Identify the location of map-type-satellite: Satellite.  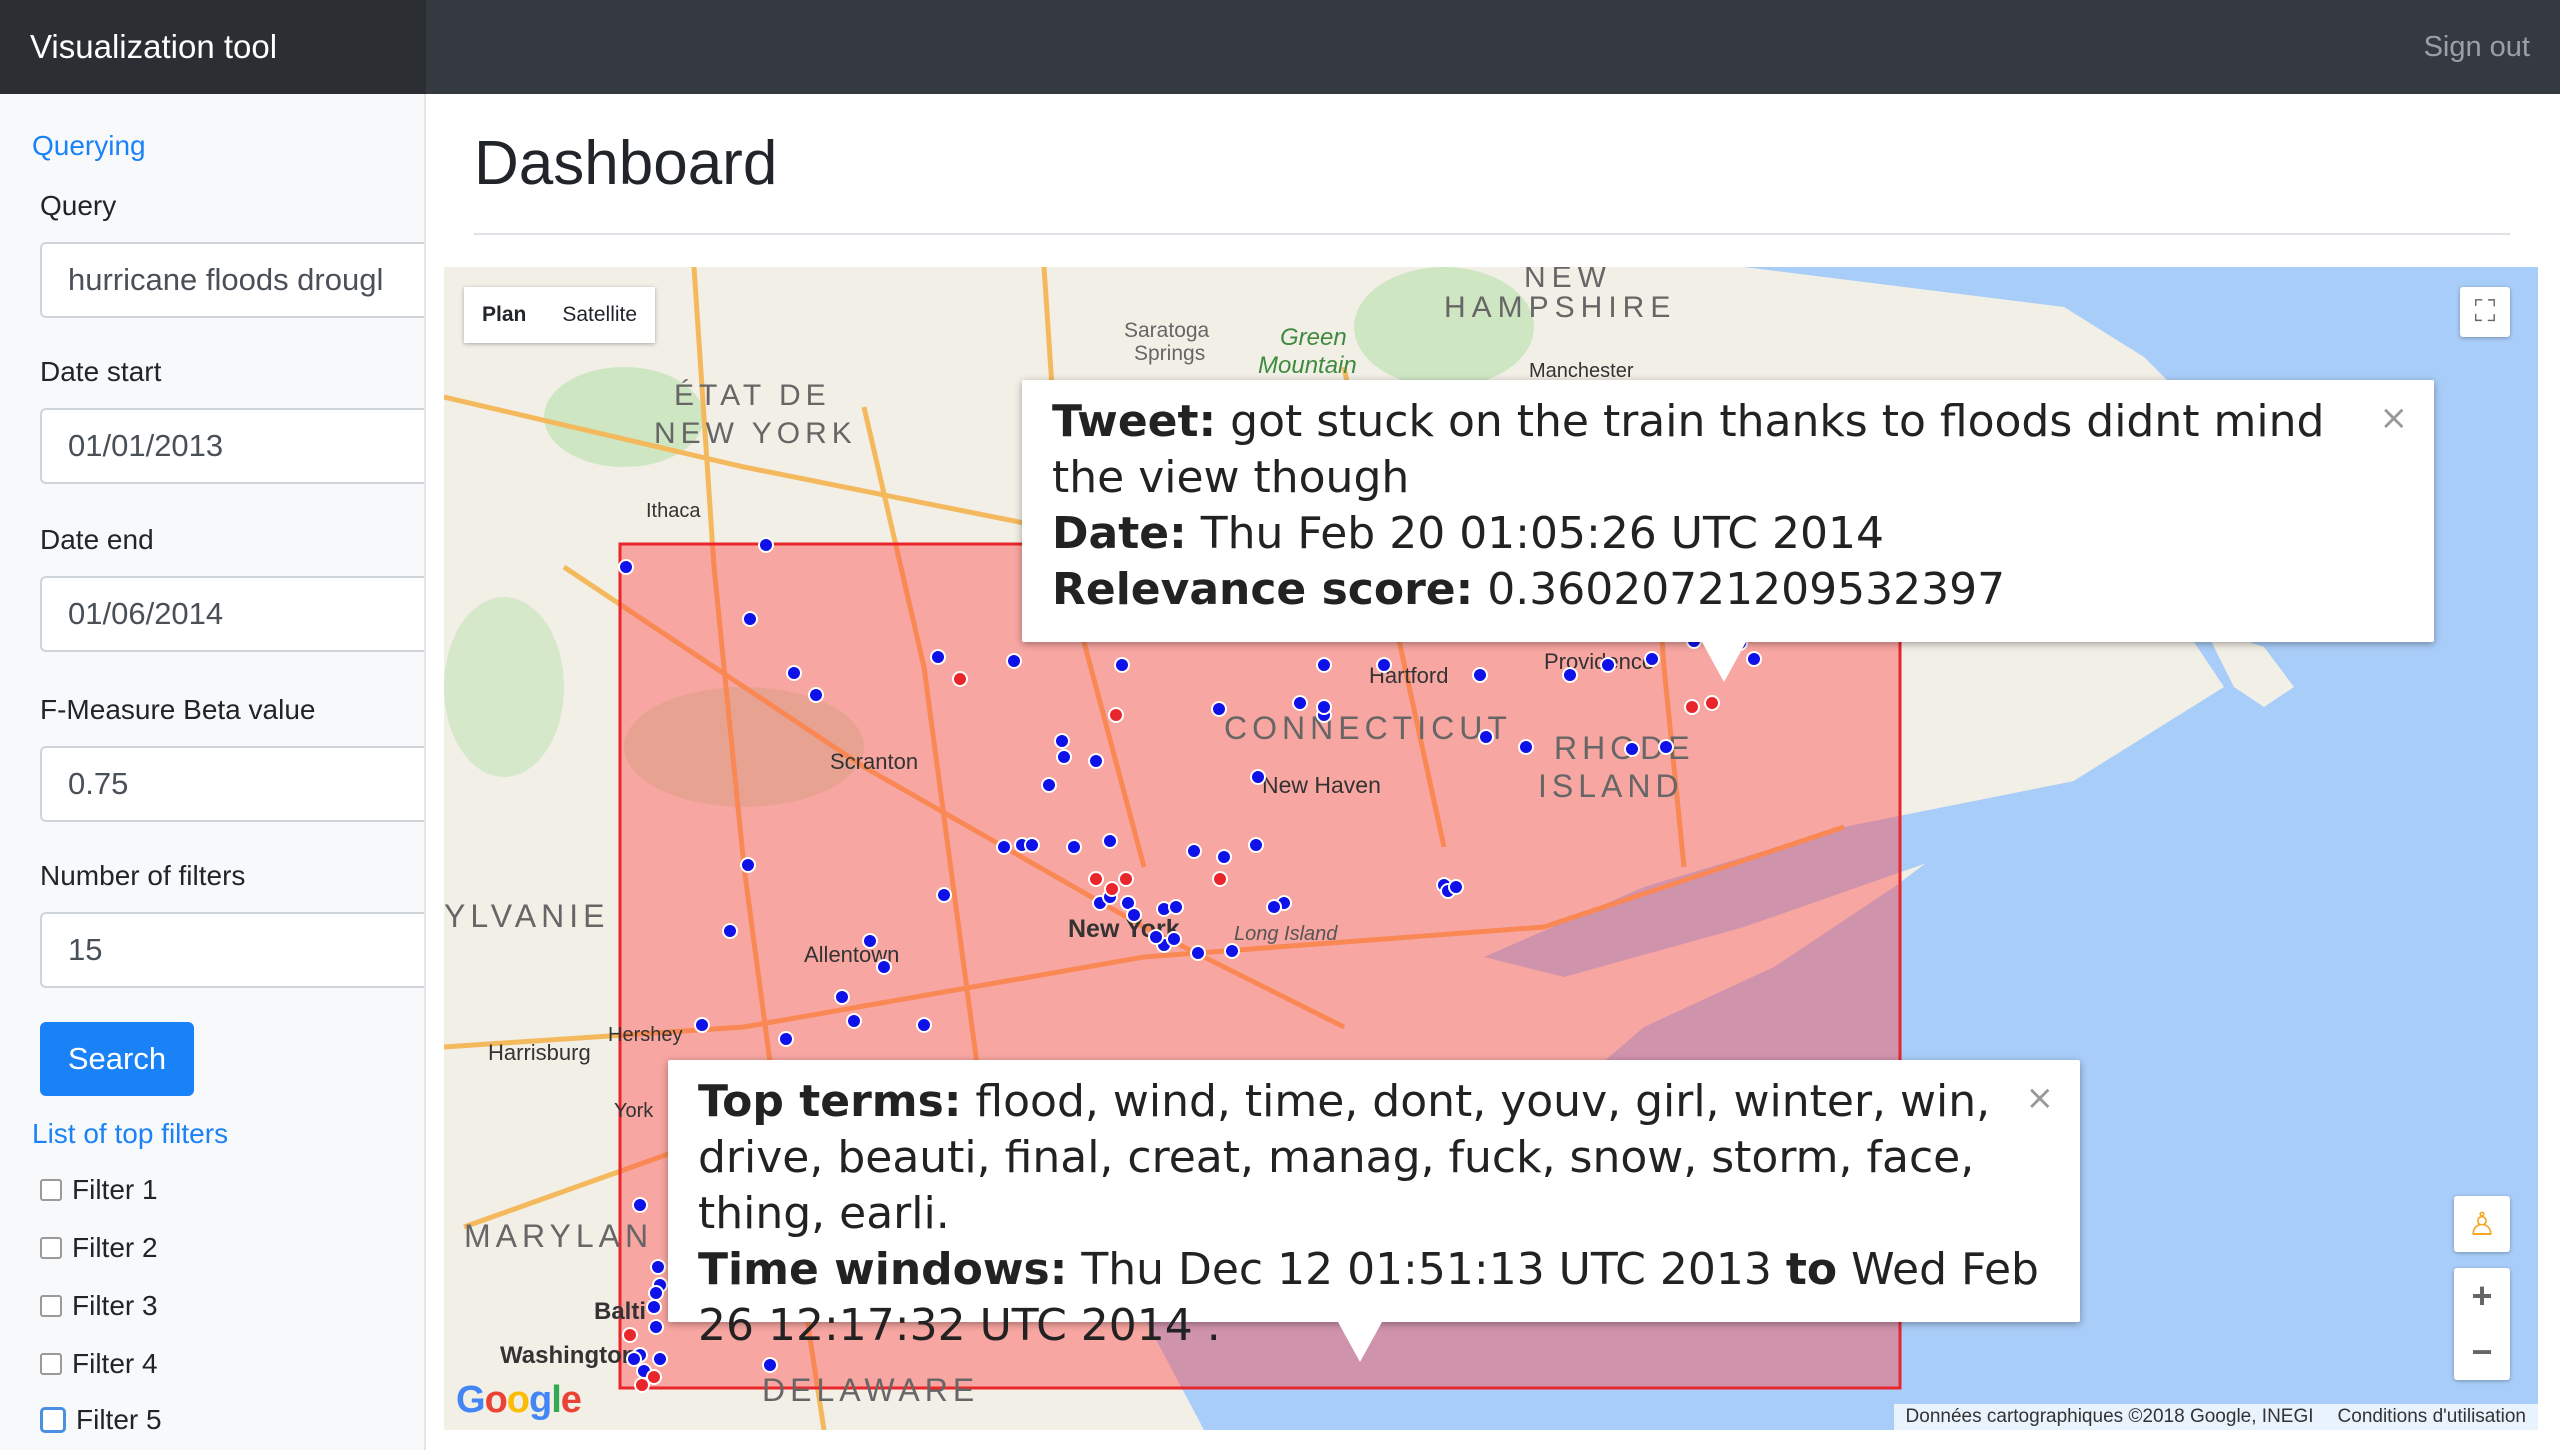
(599, 315).